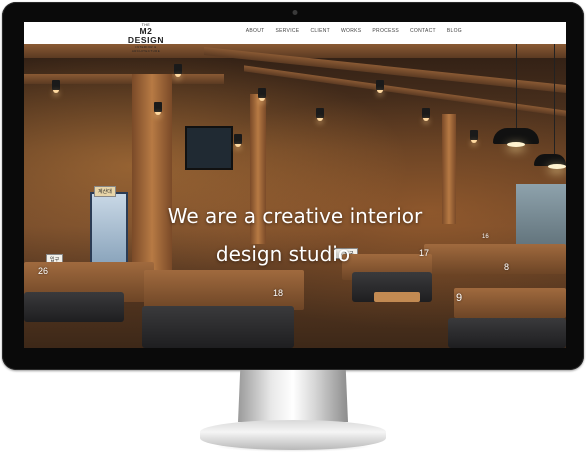 This screenshot has height=454, width=586. What do you see at coordinates (43, 271) in the screenshot?
I see `booth-number: 26` at bounding box center [43, 271].